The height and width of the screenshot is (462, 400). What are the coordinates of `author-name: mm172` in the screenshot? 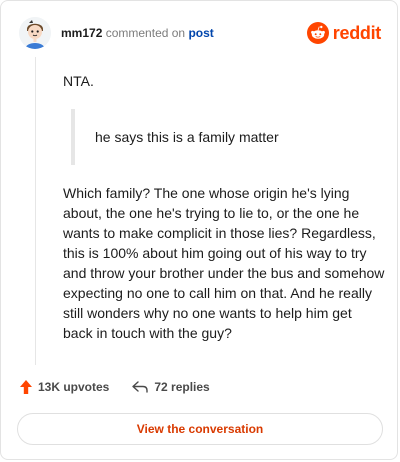 It's located at (81, 33).